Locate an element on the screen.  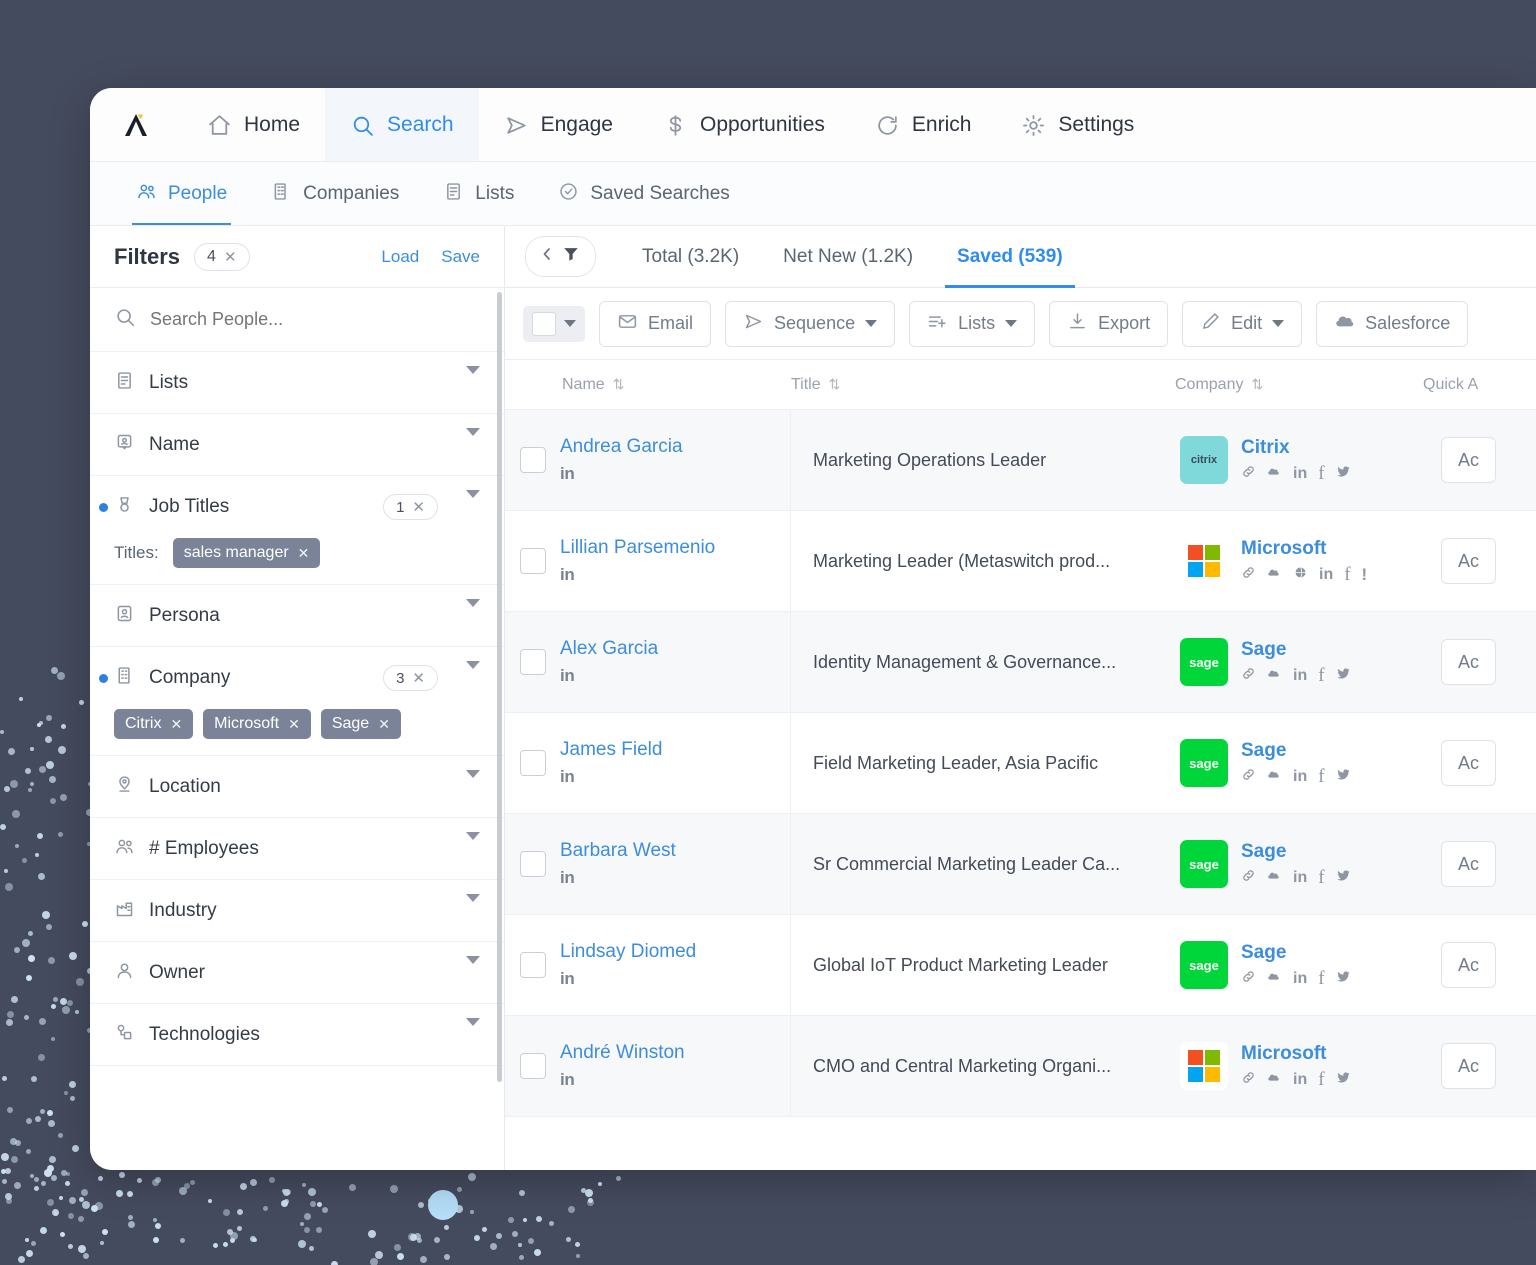
tag-sales-manager: sales manager ✕ is located at coordinates (246, 553).